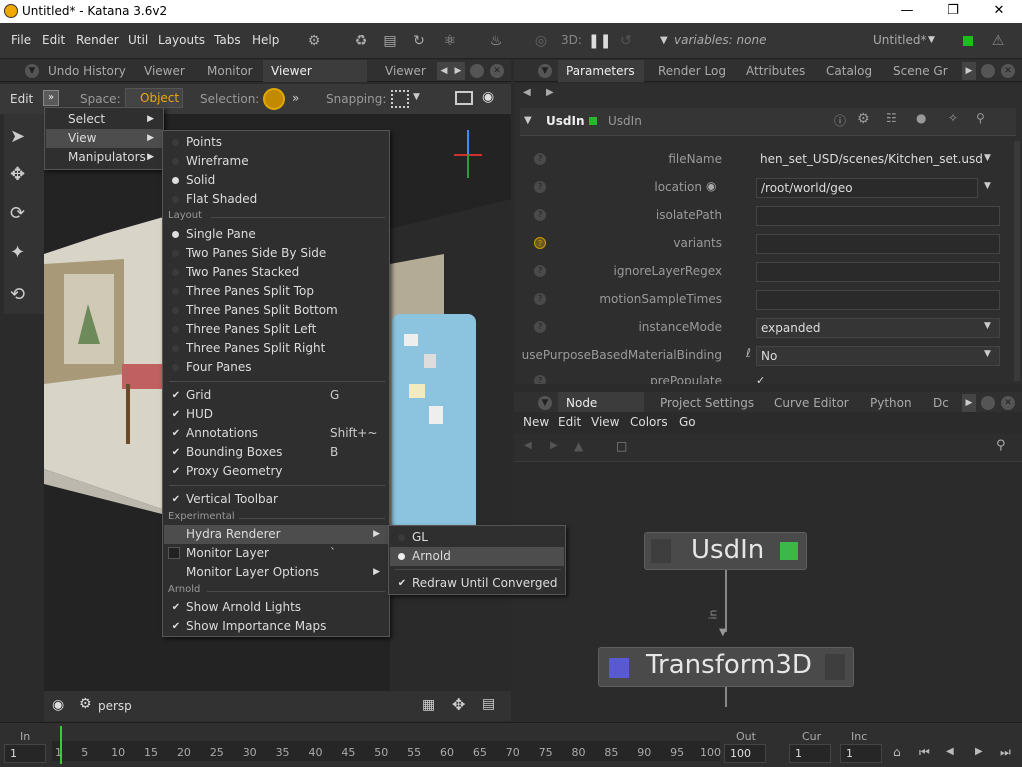  Describe the element at coordinates (687, 422) in the screenshot. I see `ng-menu-go: Go` at that location.